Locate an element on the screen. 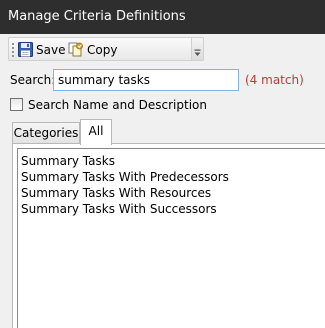  tab-all: All is located at coordinates (96, 132).